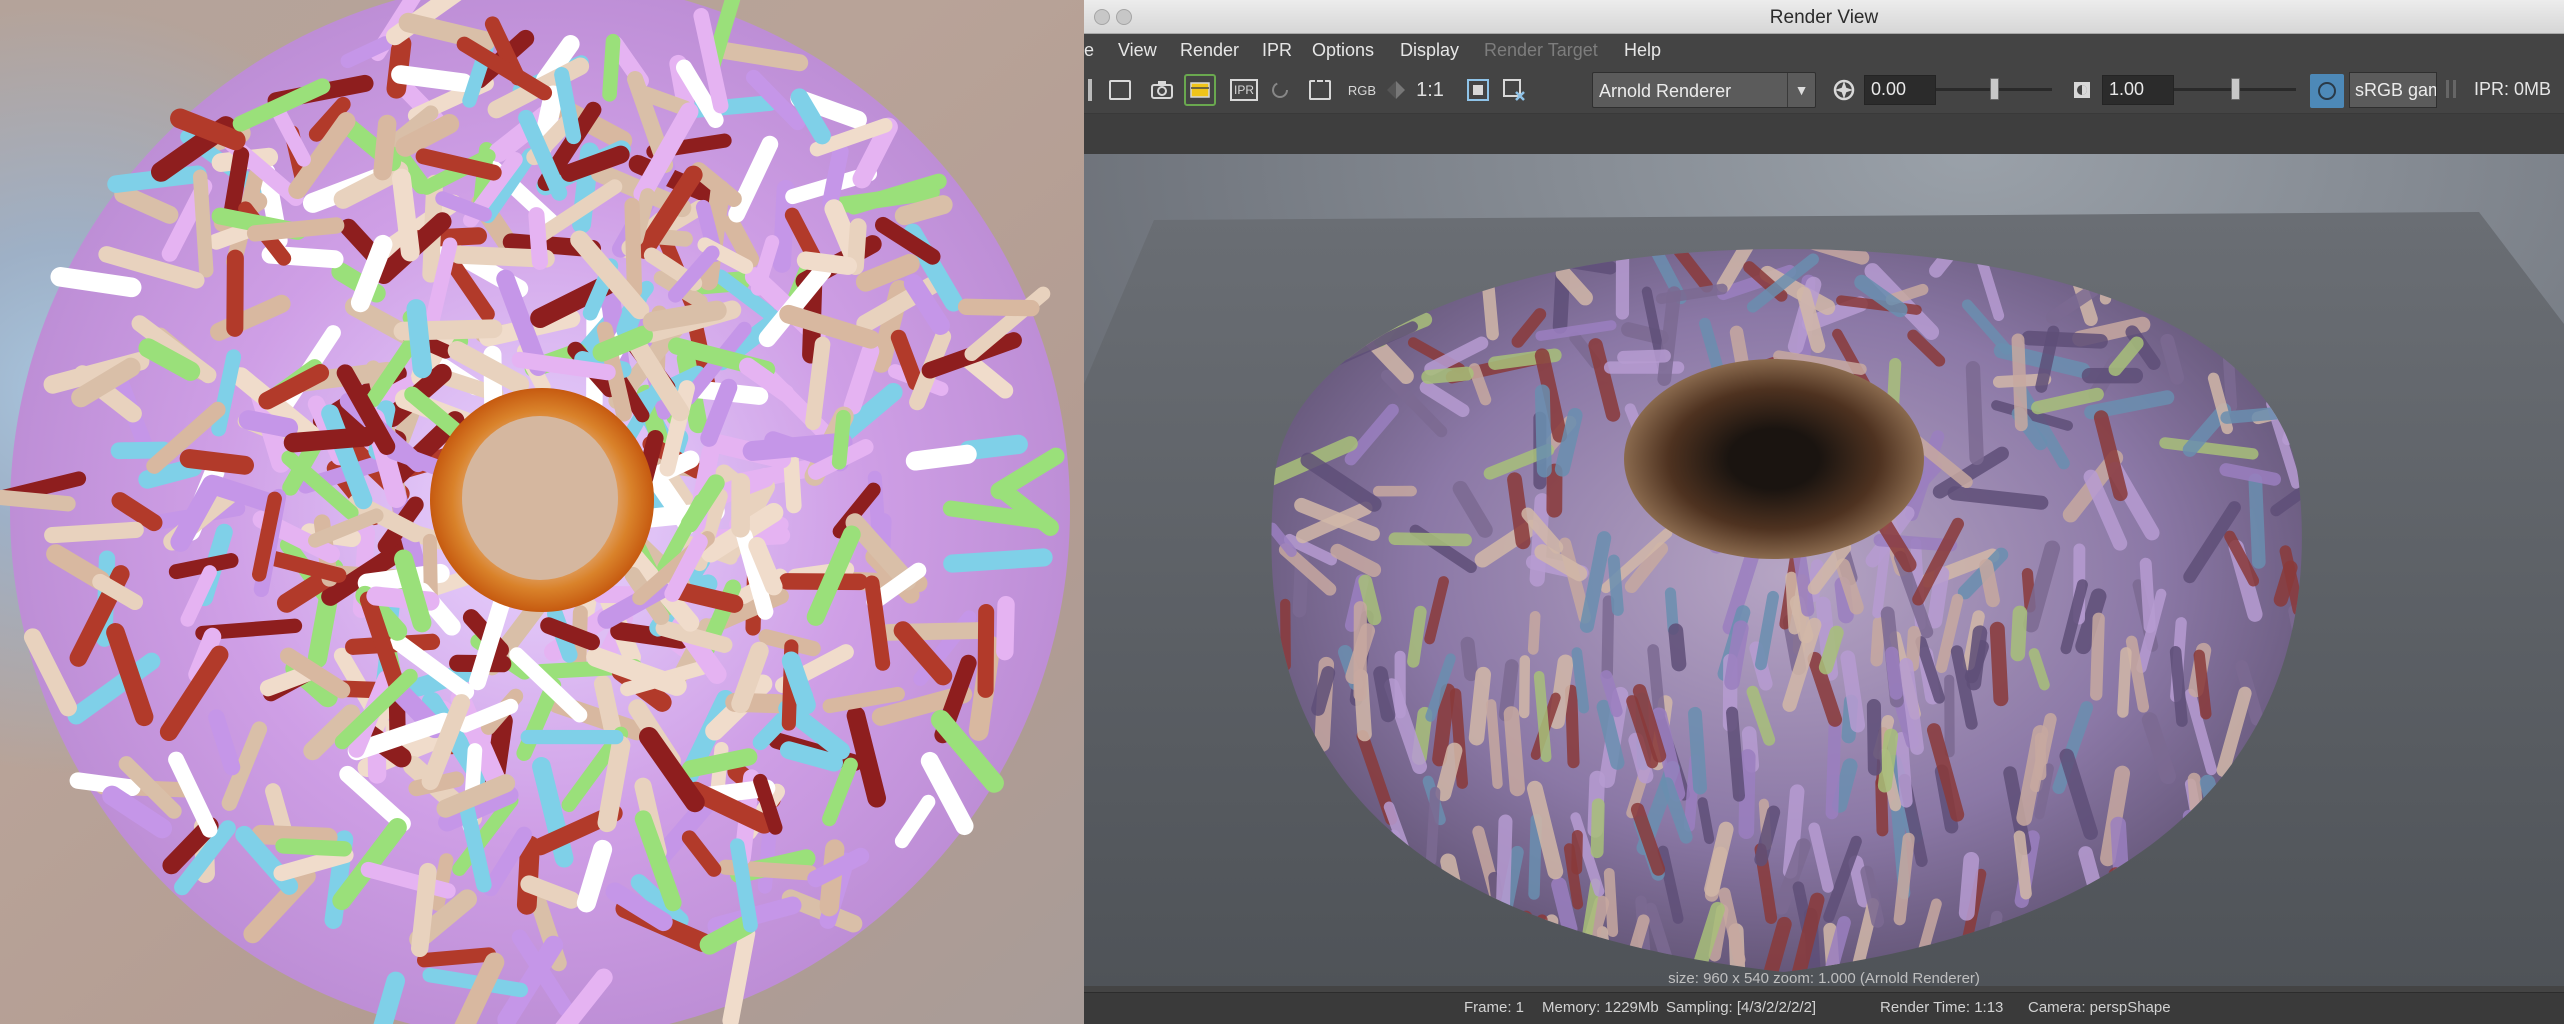  I want to click on exposure-icon, so click(1844, 90).